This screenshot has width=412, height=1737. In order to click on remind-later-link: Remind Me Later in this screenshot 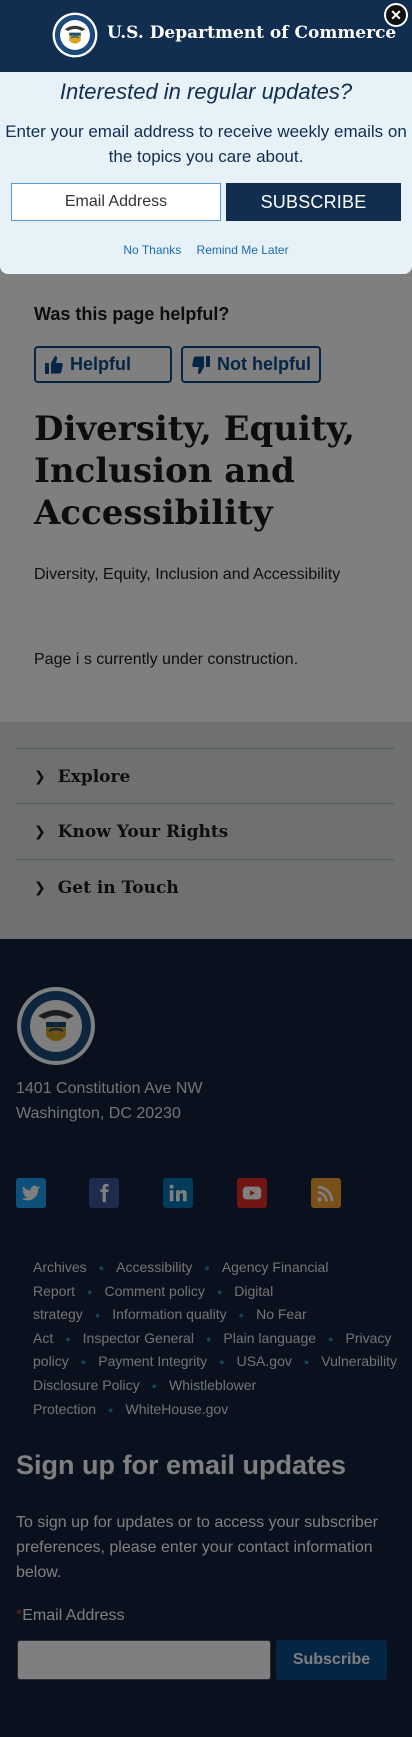, I will do `click(243, 250)`.